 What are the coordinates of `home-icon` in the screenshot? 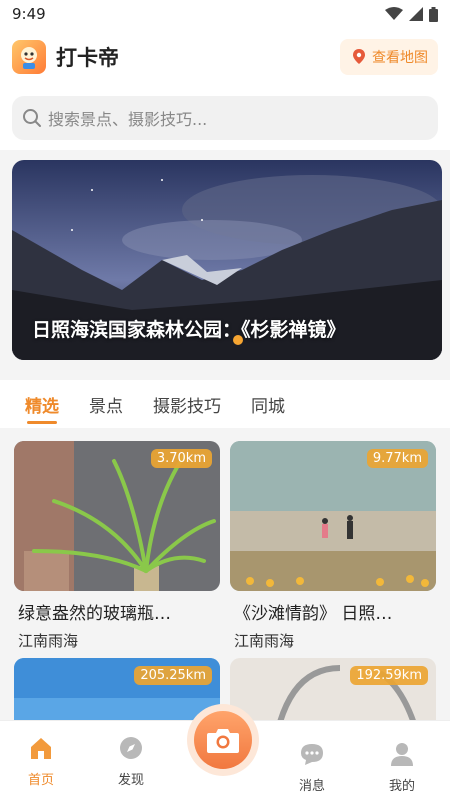 It's located at (41, 748).